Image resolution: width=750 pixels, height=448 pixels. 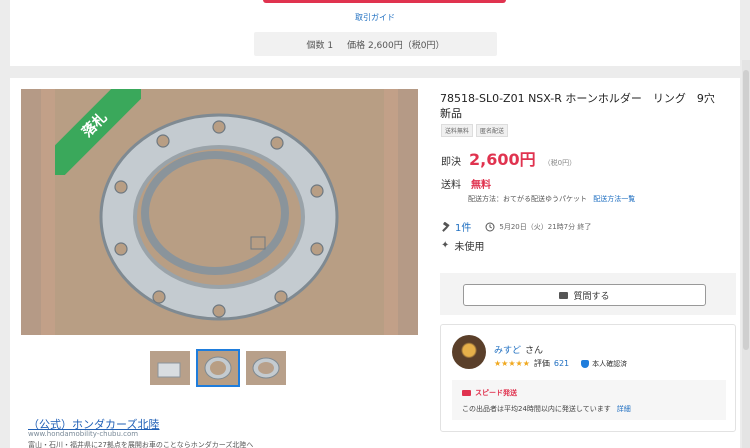 What do you see at coordinates (502, 159) in the screenshot?
I see `price-value: 2,600円` at bounding box center [502, 159].